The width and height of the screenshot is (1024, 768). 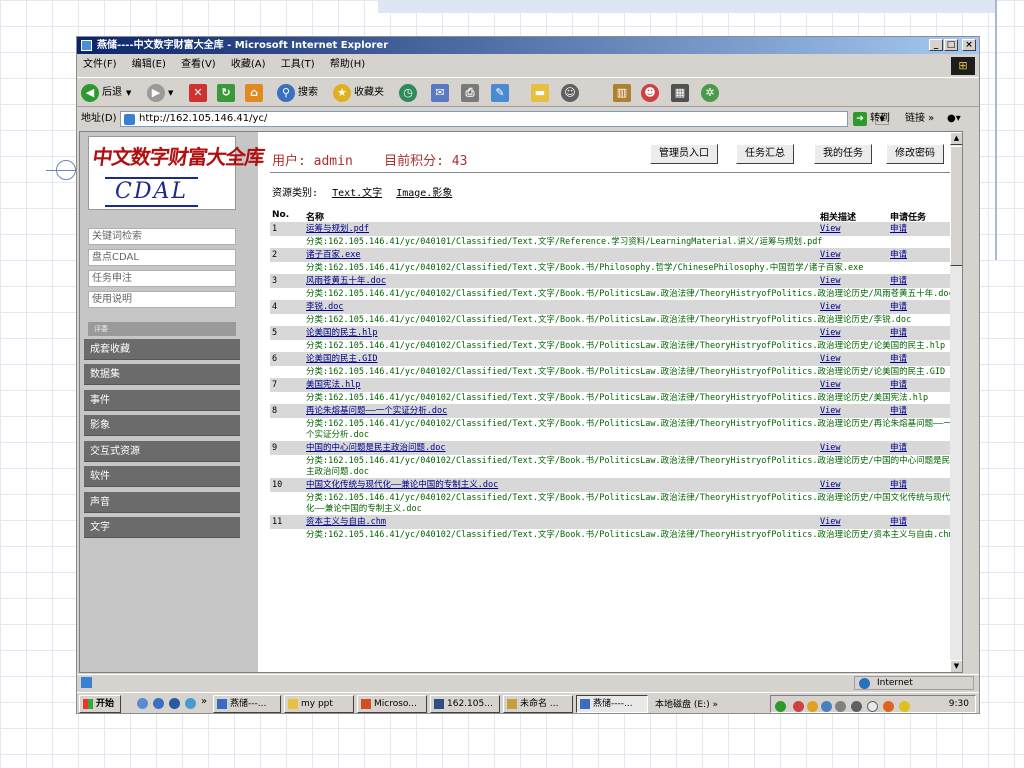 What do you see at coordinates (375, 448) in the screenshot?
I see `resource-name-link: 中国的中心问题是民主政治问题.doc` at bounding box center [375, 448].